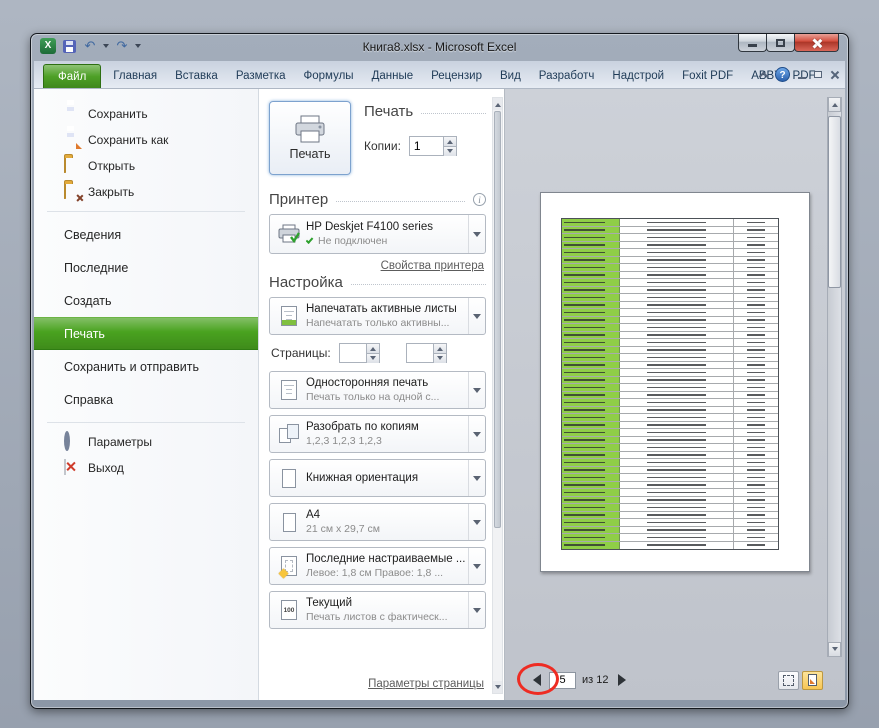  What do you see at coordinates (376, 684) in the screenshot?
I see `page-setup-link: Параметры страницы` at bounding box center [376, 684].